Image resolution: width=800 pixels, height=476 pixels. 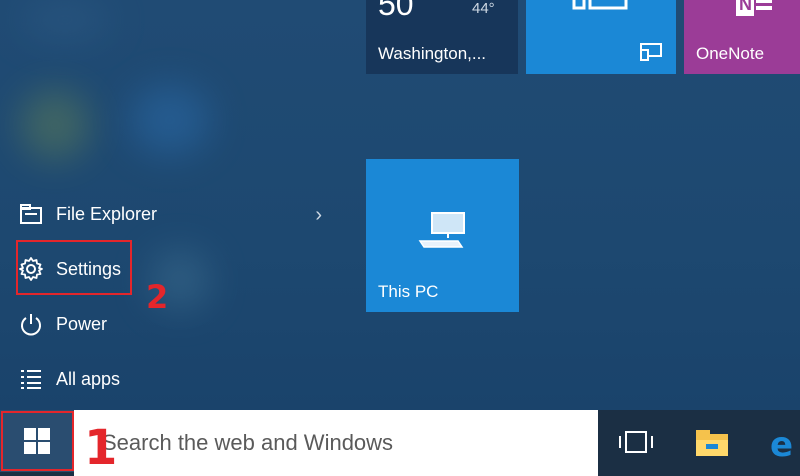 I want to click on all-apps-label: All apps, so click(x=88, y=378).